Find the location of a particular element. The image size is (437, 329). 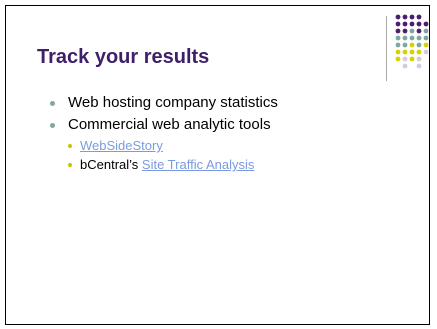

site-traffic-analysis-link: Site Traffic Analysis is located at coordinates (198, 164).